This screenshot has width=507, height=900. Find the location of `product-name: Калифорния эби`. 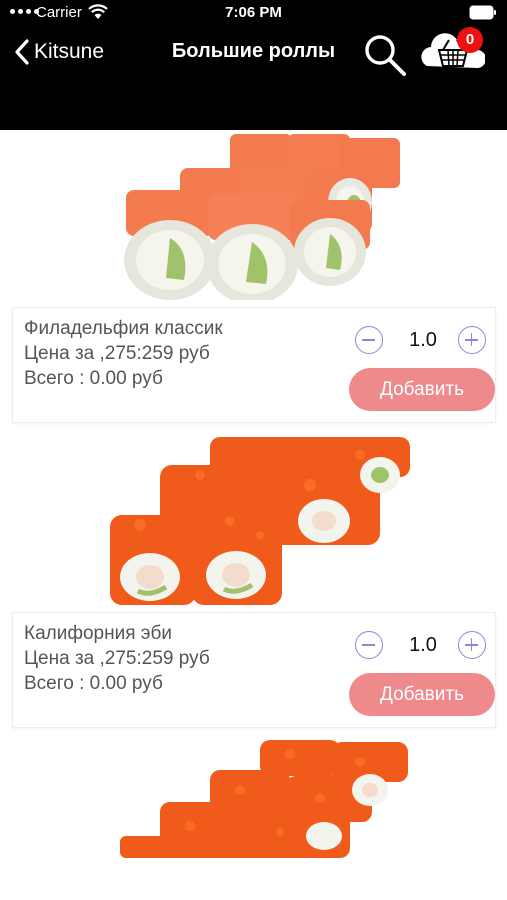

product-name: Калифорния эби is located at coordinates (98, 633).